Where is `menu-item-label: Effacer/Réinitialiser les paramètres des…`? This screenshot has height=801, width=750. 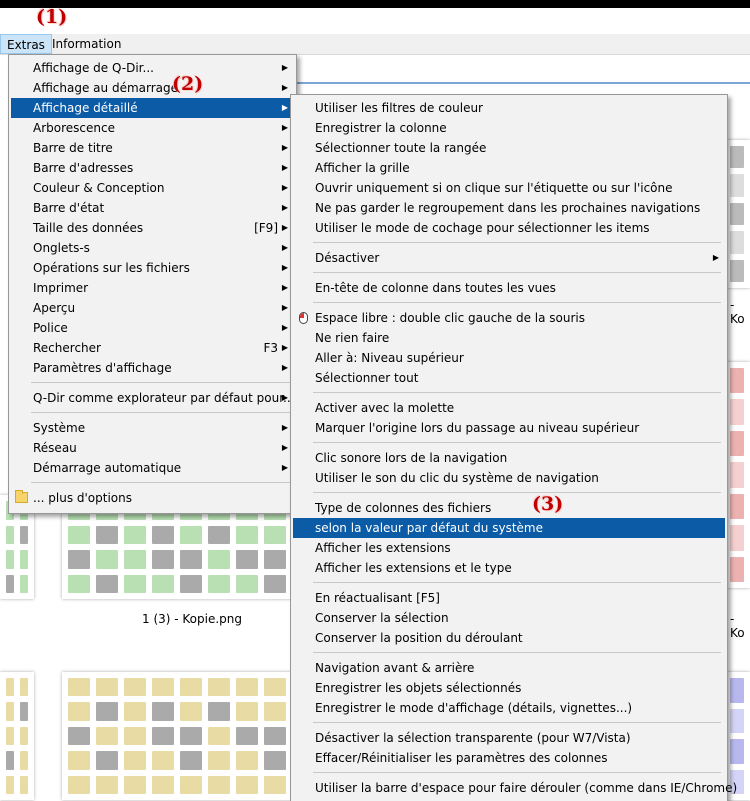
menu-item-label: Effacer/Réinitialiser les paramètres des… is located at coordinates (461, 758).